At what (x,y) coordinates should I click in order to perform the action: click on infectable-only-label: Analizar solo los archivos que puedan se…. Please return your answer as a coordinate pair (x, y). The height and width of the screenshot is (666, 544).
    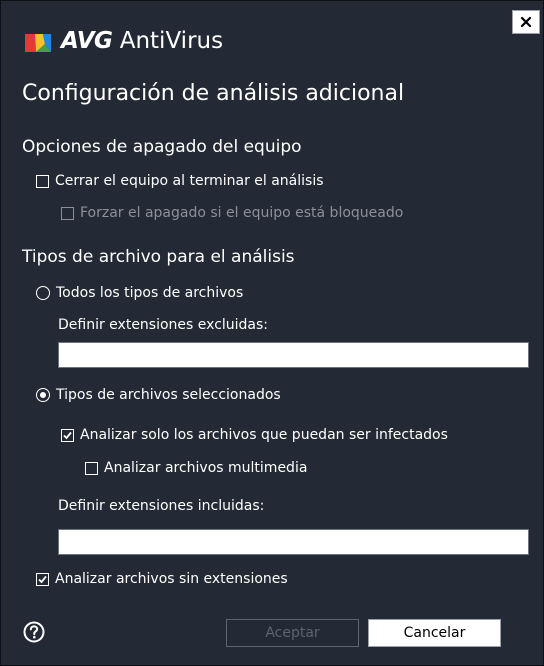
    Looking at the image, I should click on (264, 435).